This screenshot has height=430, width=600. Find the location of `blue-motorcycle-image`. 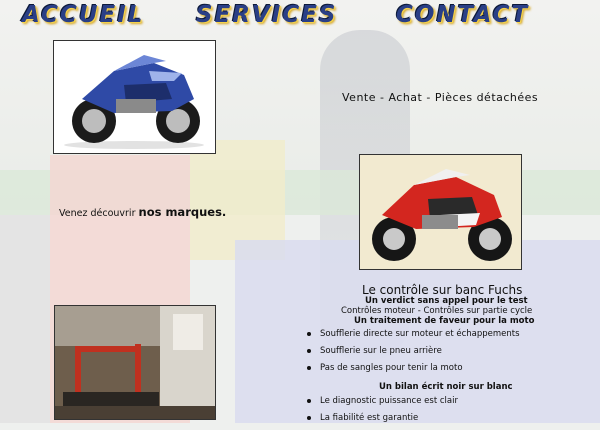

blue-motorcycle-image is located at coordinates (134, 97).